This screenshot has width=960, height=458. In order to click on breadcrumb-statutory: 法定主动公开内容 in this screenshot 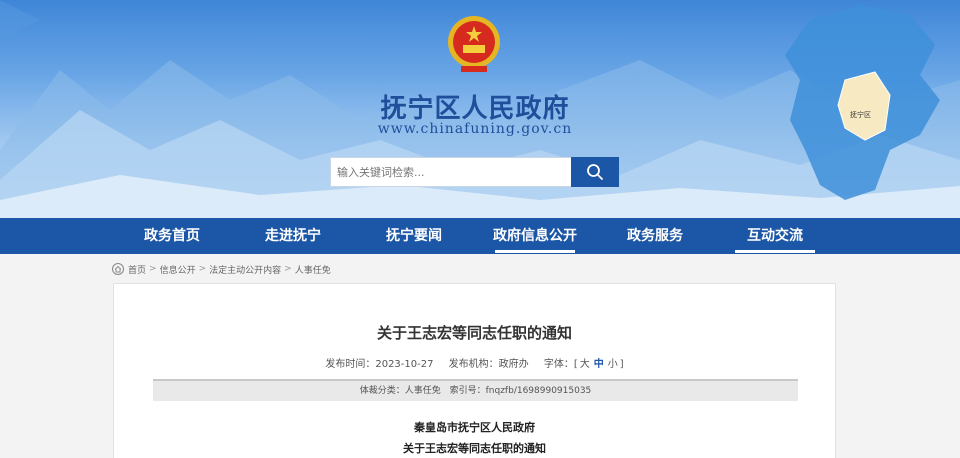, I will do `click(245, 269)`.